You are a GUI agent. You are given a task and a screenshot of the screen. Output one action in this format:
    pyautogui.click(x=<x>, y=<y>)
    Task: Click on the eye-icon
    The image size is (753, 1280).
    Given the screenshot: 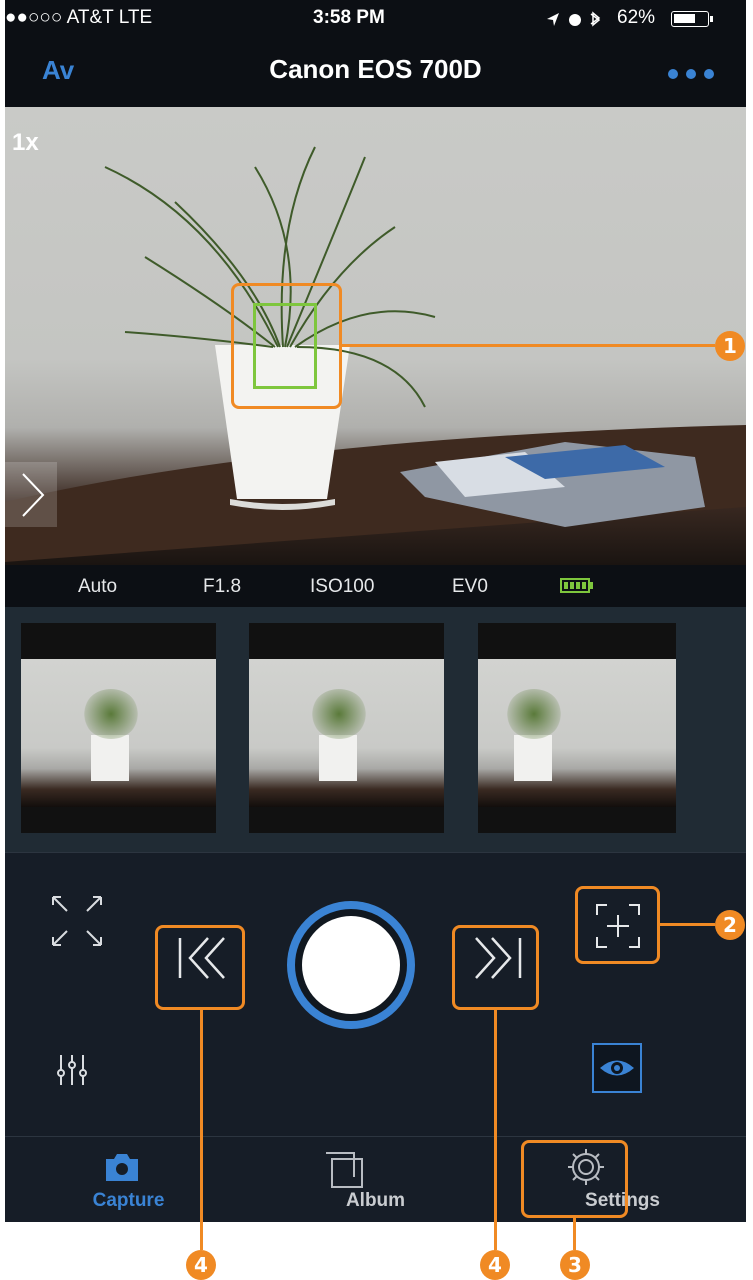 What is the action you would take?
    pyautogui.click(x=617, y=1068)
    